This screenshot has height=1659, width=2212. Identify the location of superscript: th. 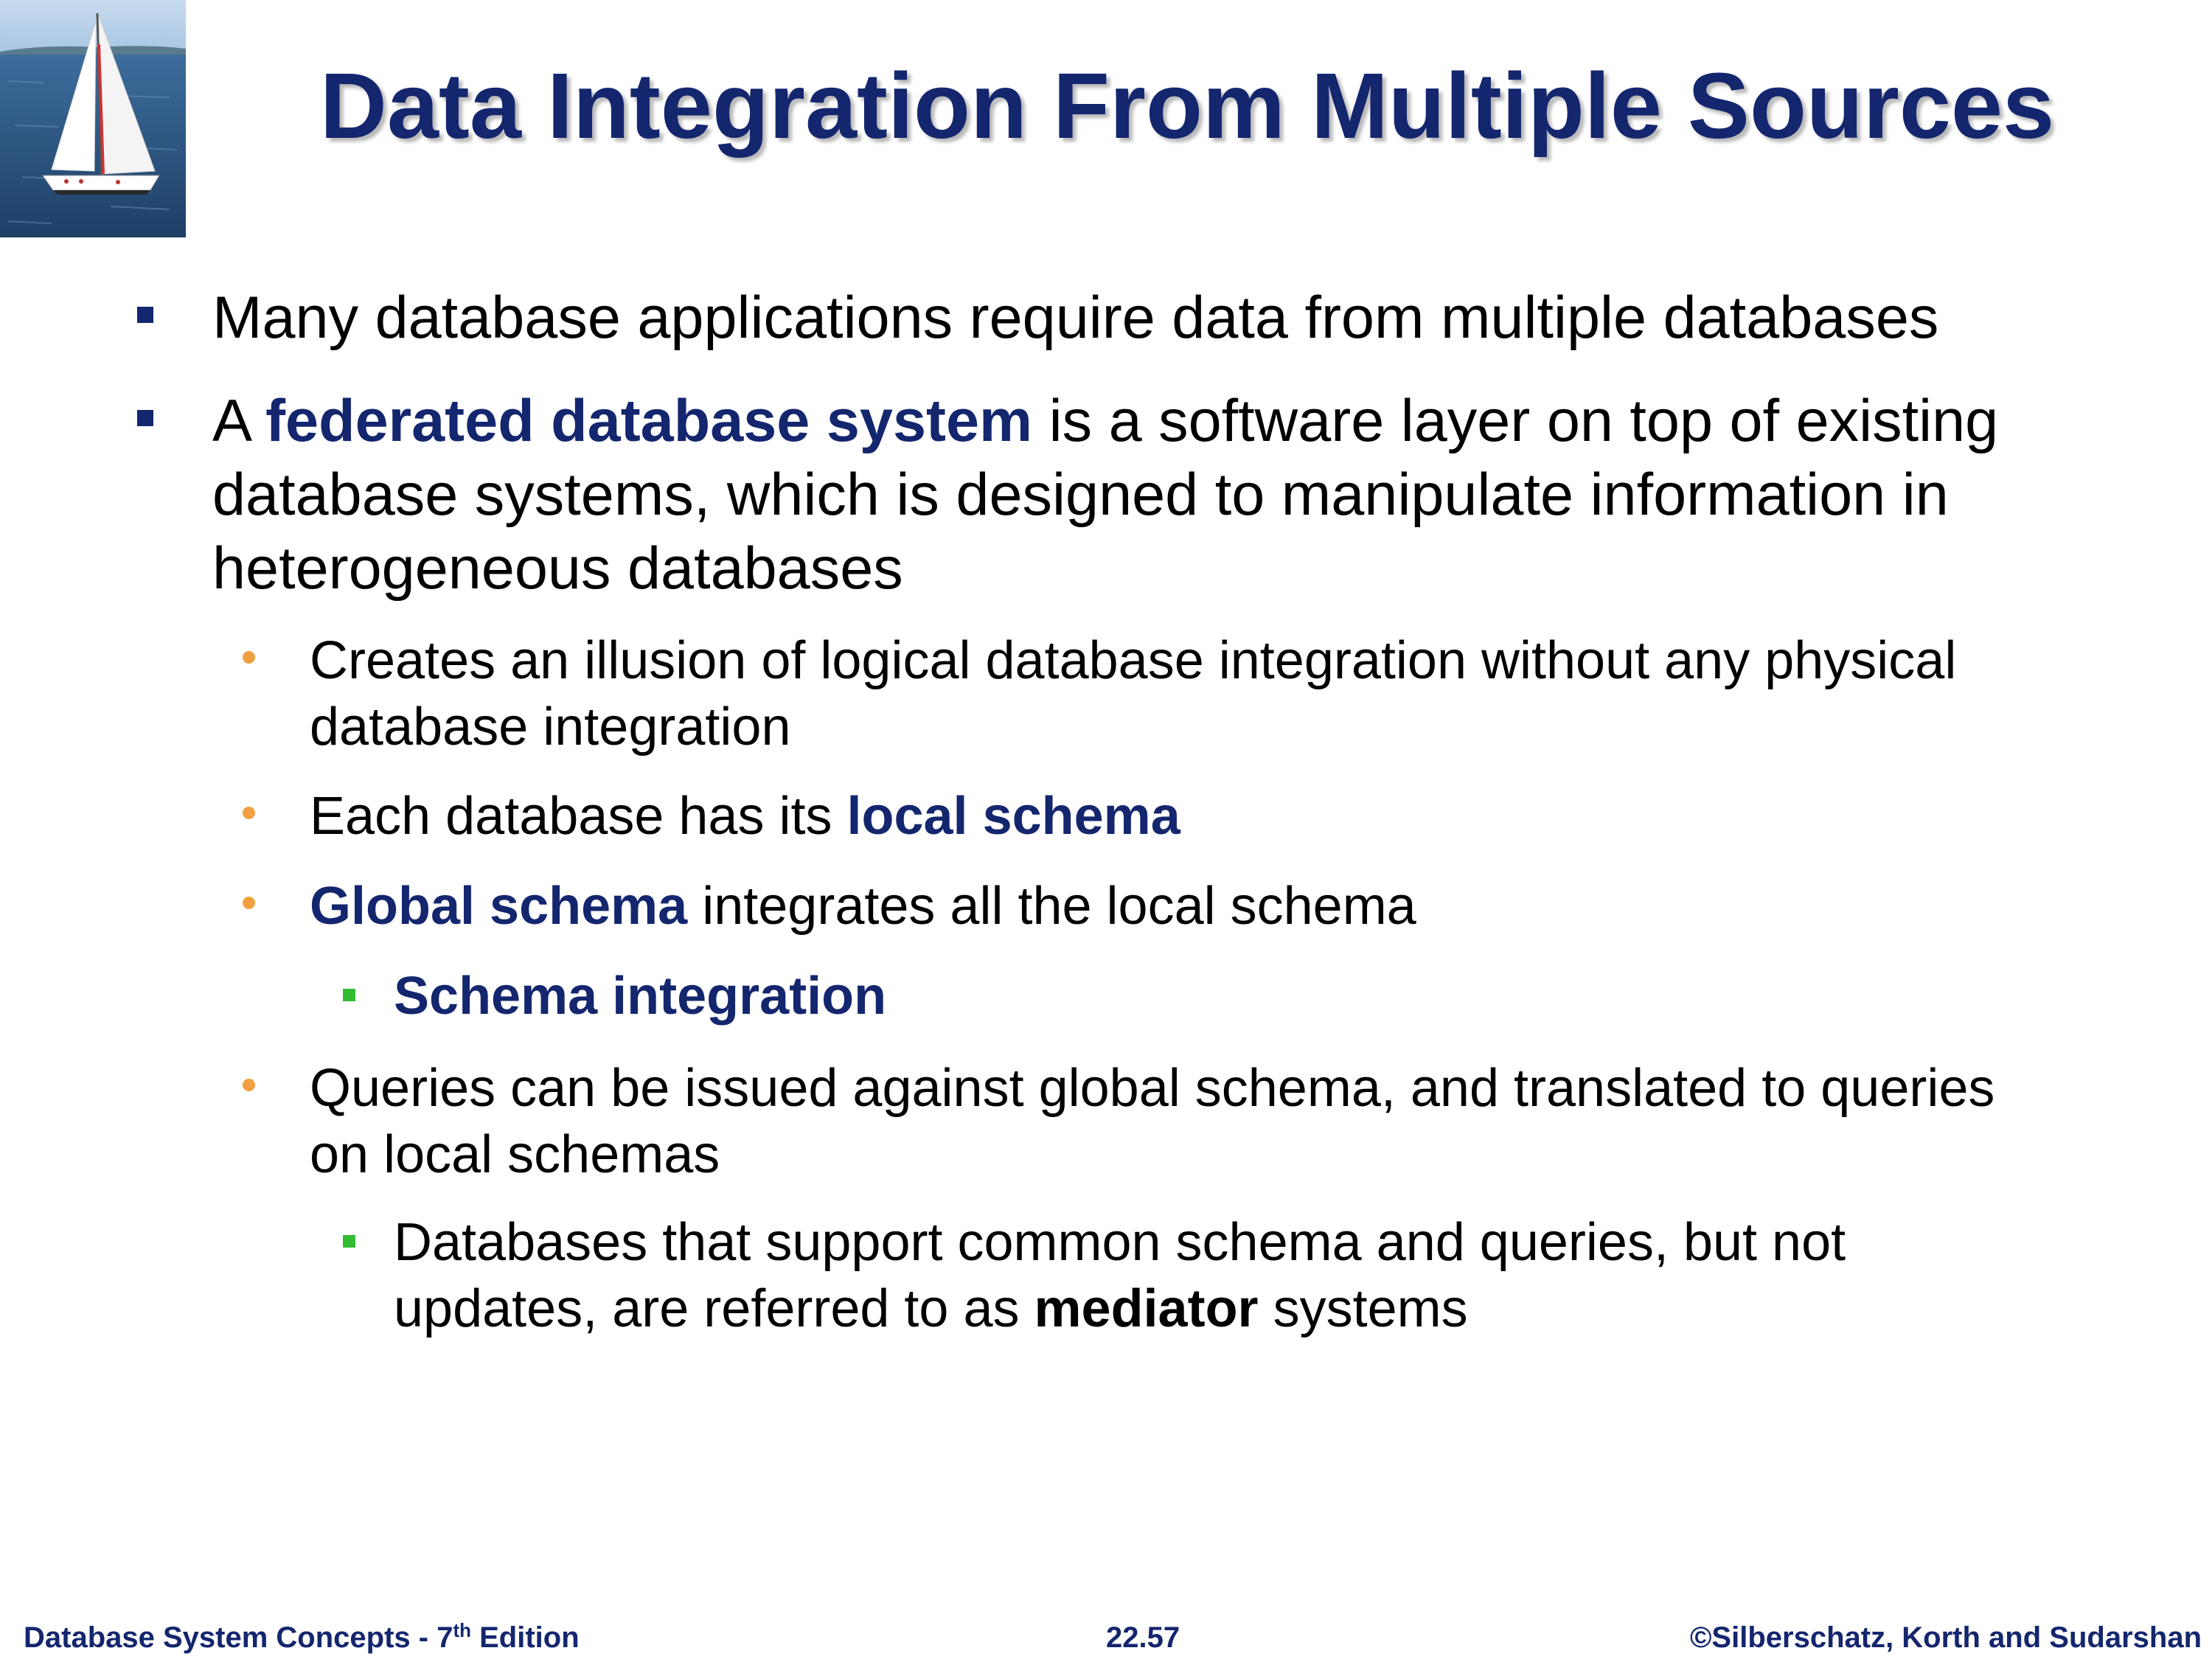
(462, 1630).